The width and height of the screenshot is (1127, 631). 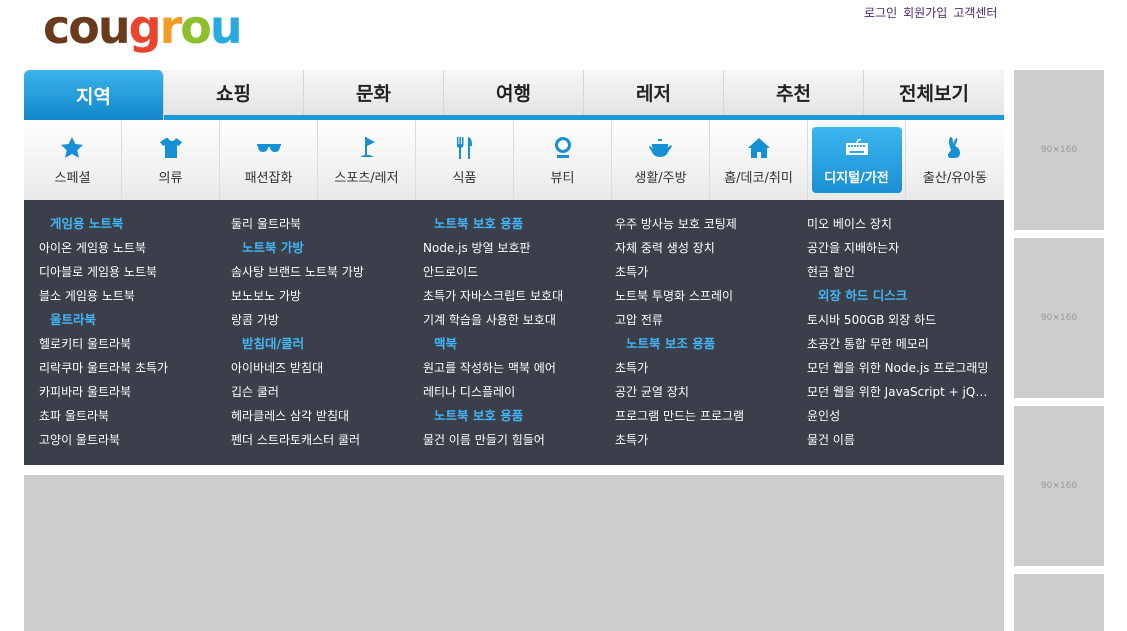 What do you see at coordinates (899, 440) in the screenshot?
I see `menu-link: 물건 이름` at bounding box center [899, 440].